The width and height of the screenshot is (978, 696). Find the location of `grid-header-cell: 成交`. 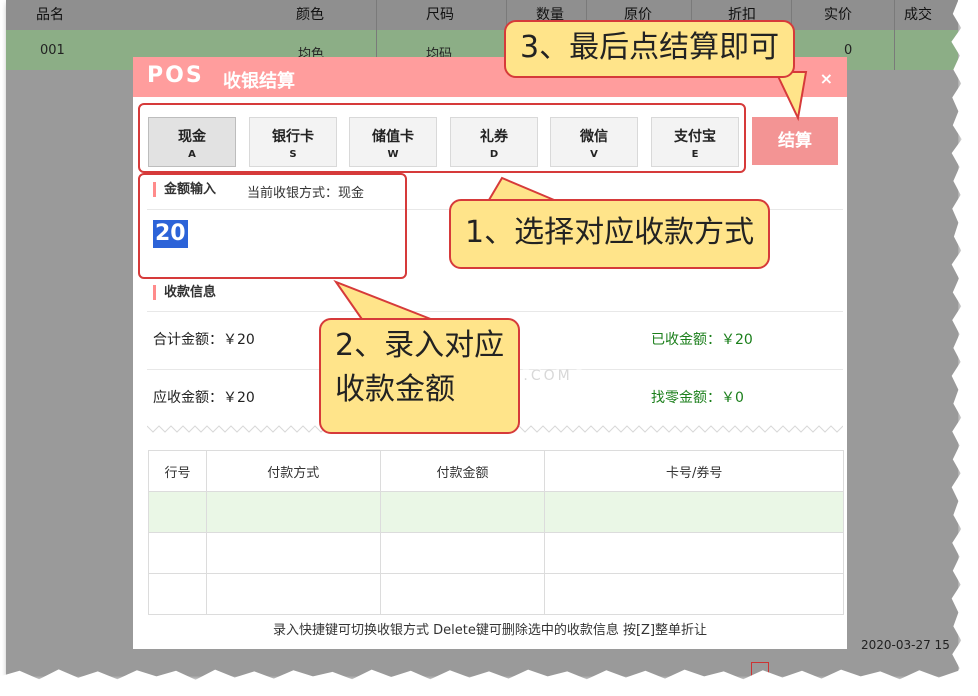

grid-header-cell: 成交 is located at coordinates (918, 15).